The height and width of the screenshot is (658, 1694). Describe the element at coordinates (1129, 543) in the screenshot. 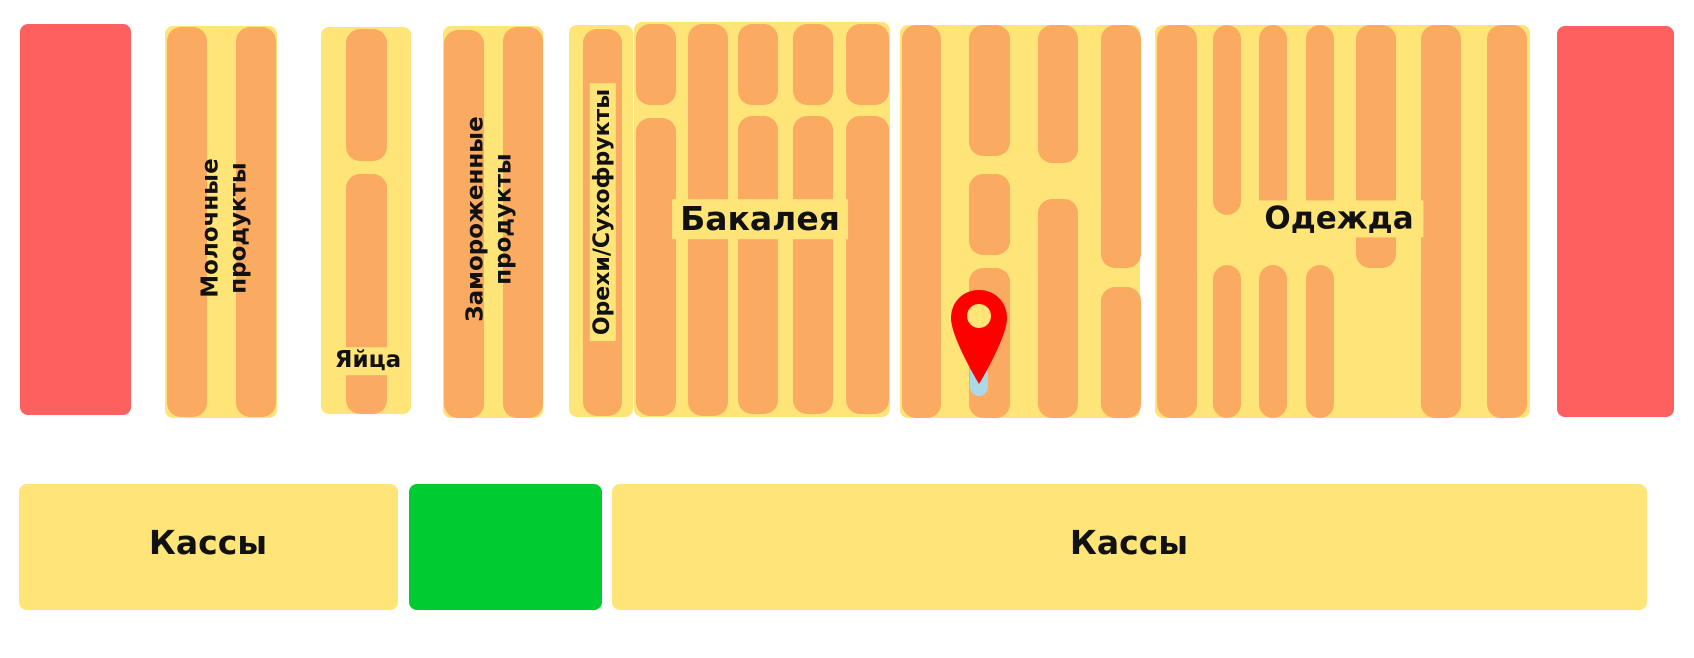

I see `checkout-label-right: Кассы` at that location.